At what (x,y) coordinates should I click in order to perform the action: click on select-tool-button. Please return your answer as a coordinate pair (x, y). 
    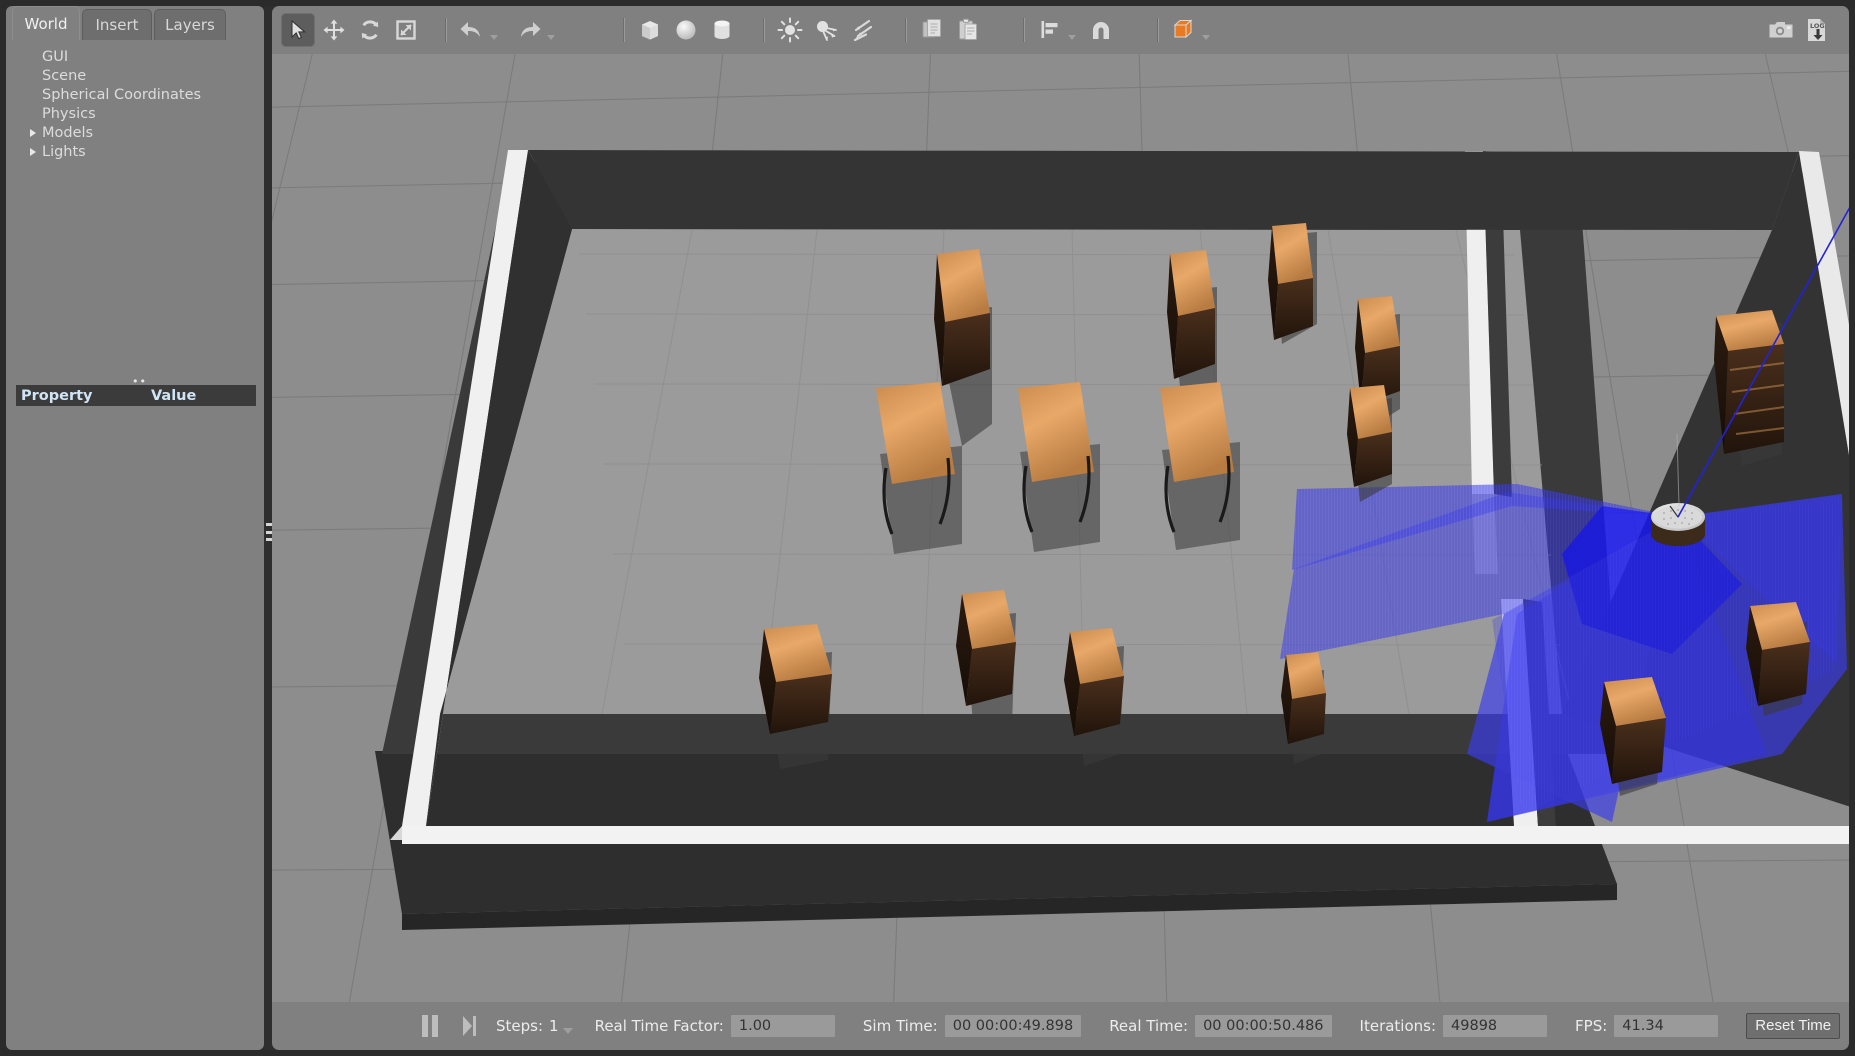
    Looking at the image, I should click on (298, 30).